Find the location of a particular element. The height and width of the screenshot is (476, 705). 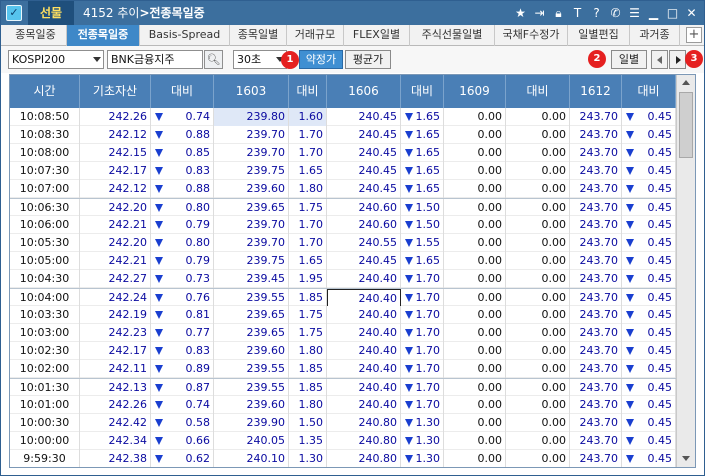

cell-text: 0.88 is located at coordinates (198, 134).